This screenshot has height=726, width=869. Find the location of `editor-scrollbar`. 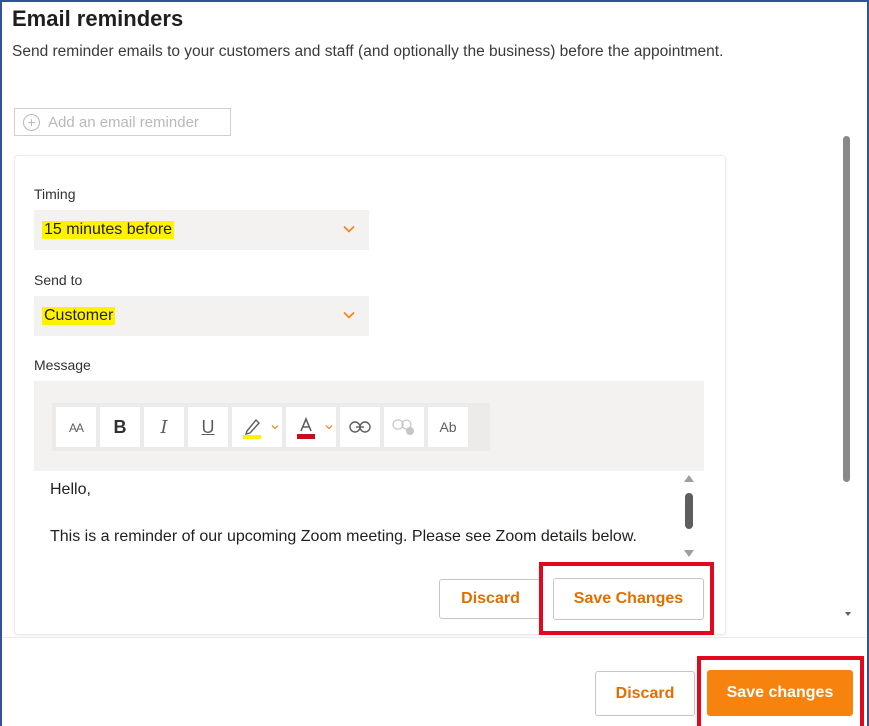

editor-scrollbar is located at coordinates (690, 516).